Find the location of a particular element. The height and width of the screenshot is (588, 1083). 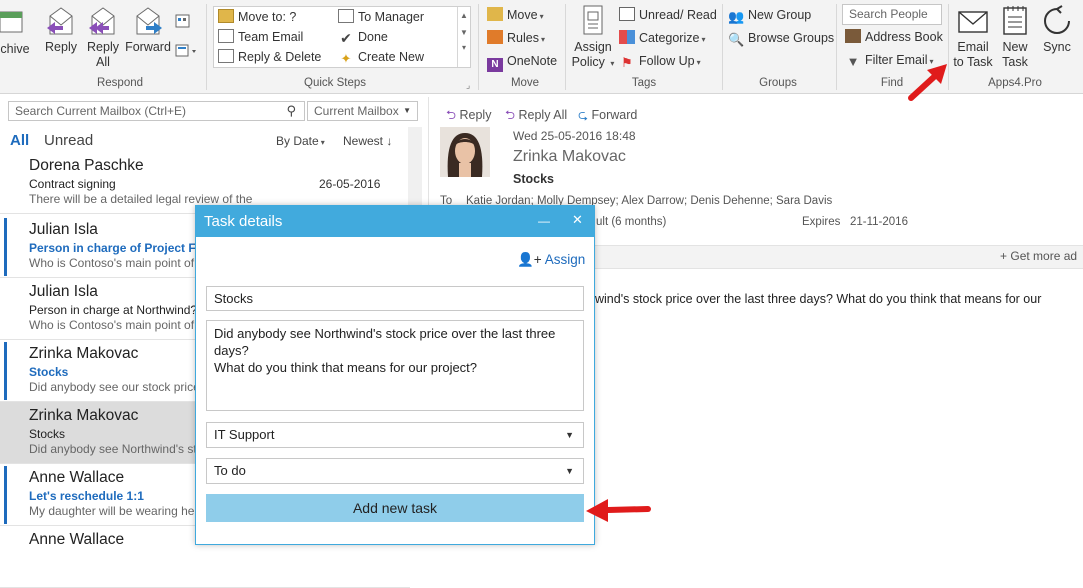

reply-all-icon is located at coordinates (102, 21).